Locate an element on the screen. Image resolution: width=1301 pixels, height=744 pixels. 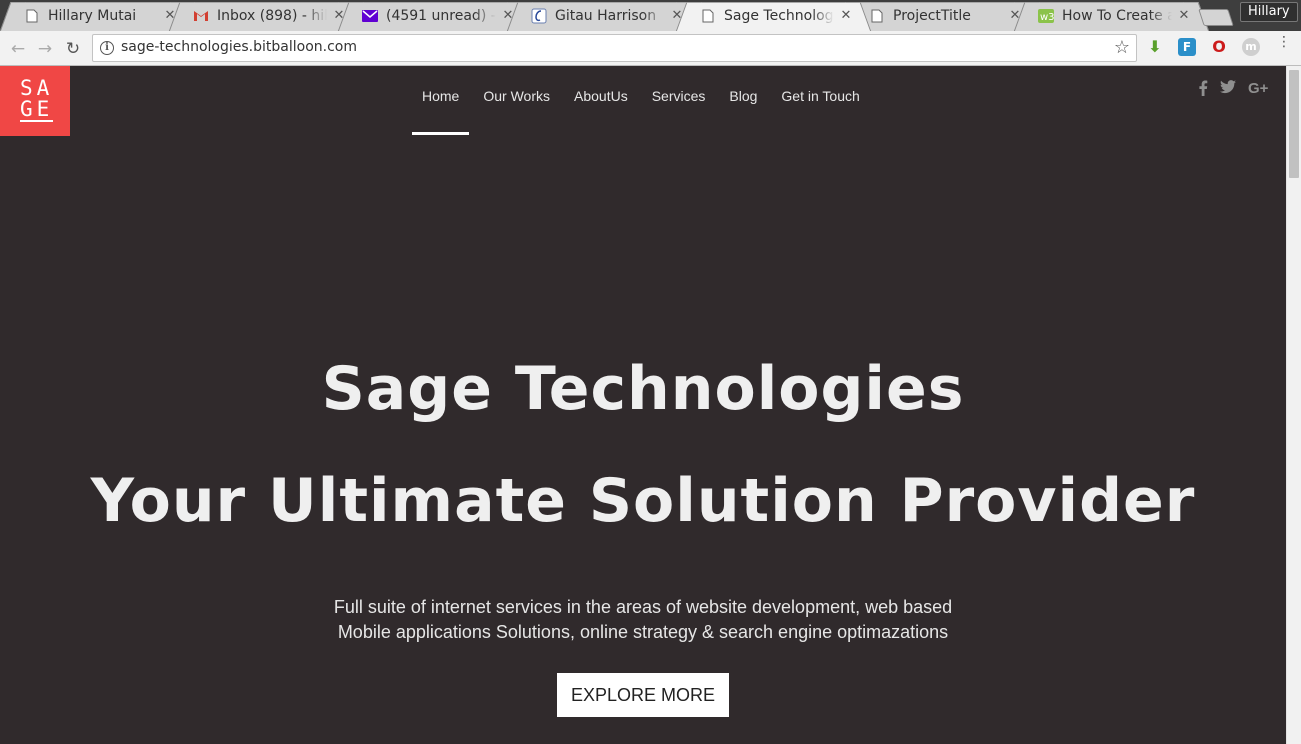
new-tab-button is located at coordinates (1216, 17).